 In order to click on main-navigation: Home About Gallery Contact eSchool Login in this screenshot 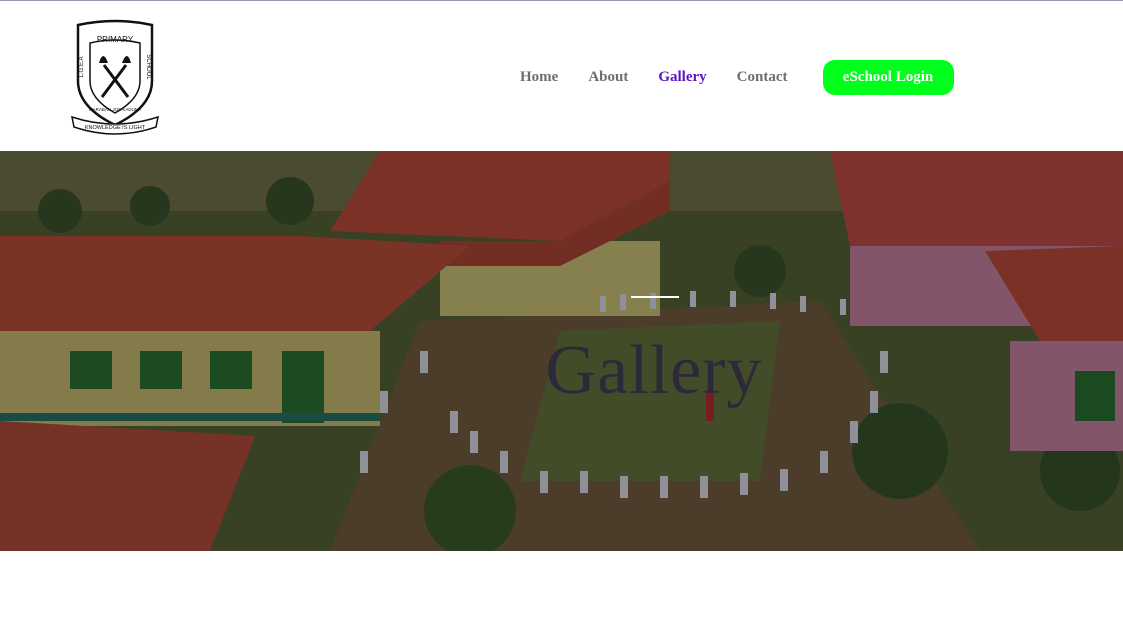, I will do `click(729, 77)`.